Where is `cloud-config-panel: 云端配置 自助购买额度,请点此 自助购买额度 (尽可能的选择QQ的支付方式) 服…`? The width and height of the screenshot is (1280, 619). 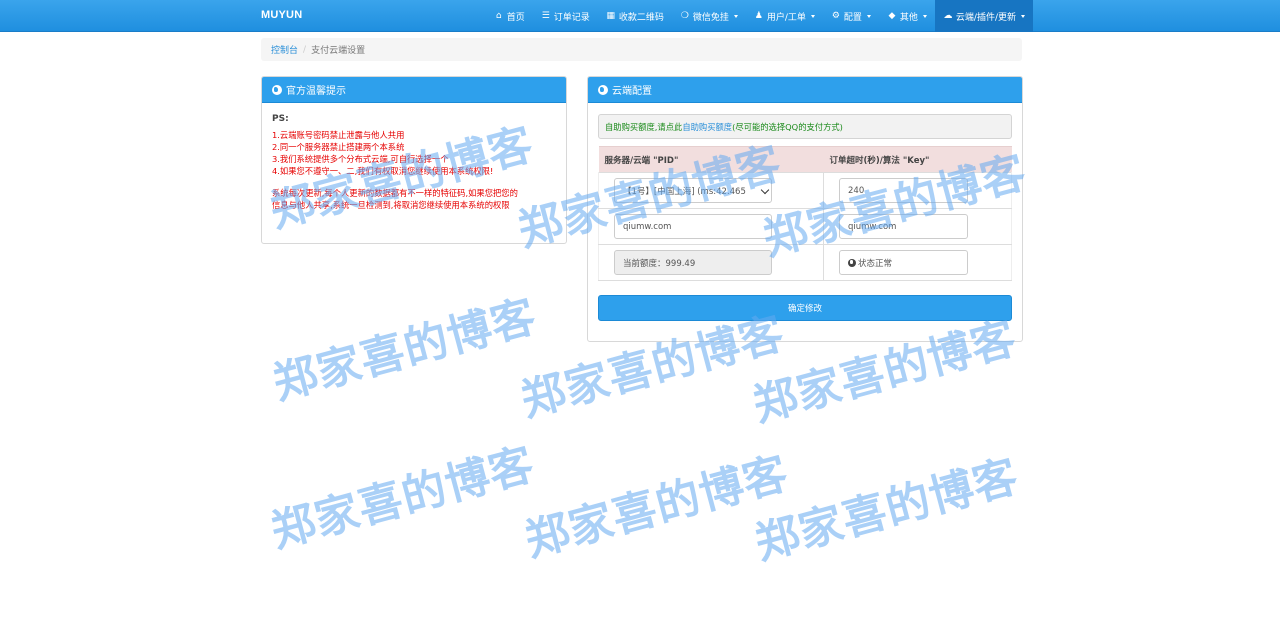
cloud-config-panel: 云端配置 自助购买额度,请点此 自助购买额度 (尽可能的选择QQ的支付方式) 服… is located at coordinates (805, 209).